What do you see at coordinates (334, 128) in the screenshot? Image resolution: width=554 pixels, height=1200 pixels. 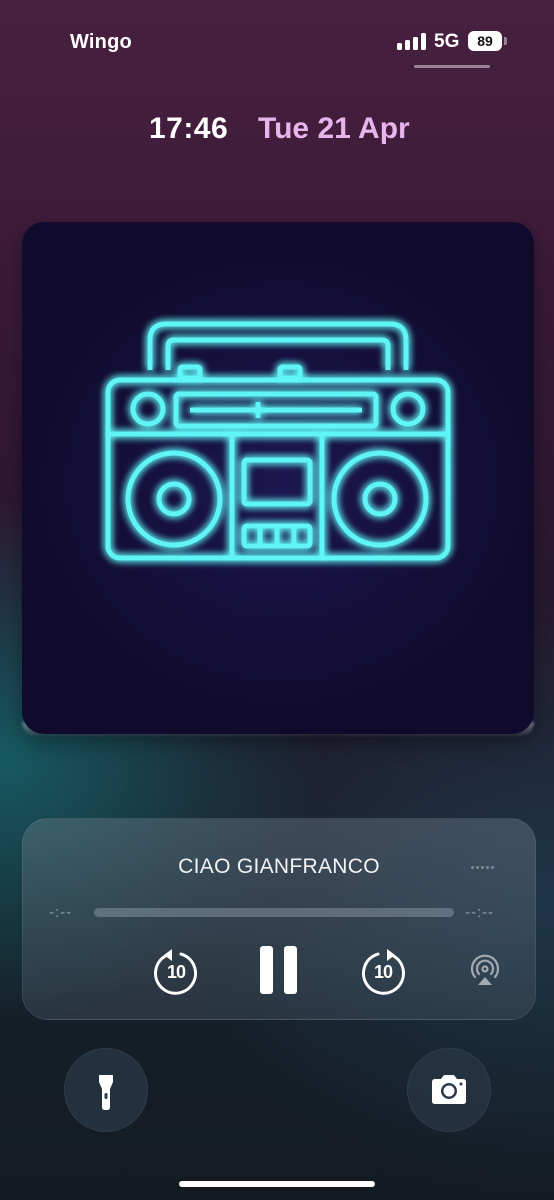 I see `lock-date: Tue 21 Apr` at bounding box center [334, 128].